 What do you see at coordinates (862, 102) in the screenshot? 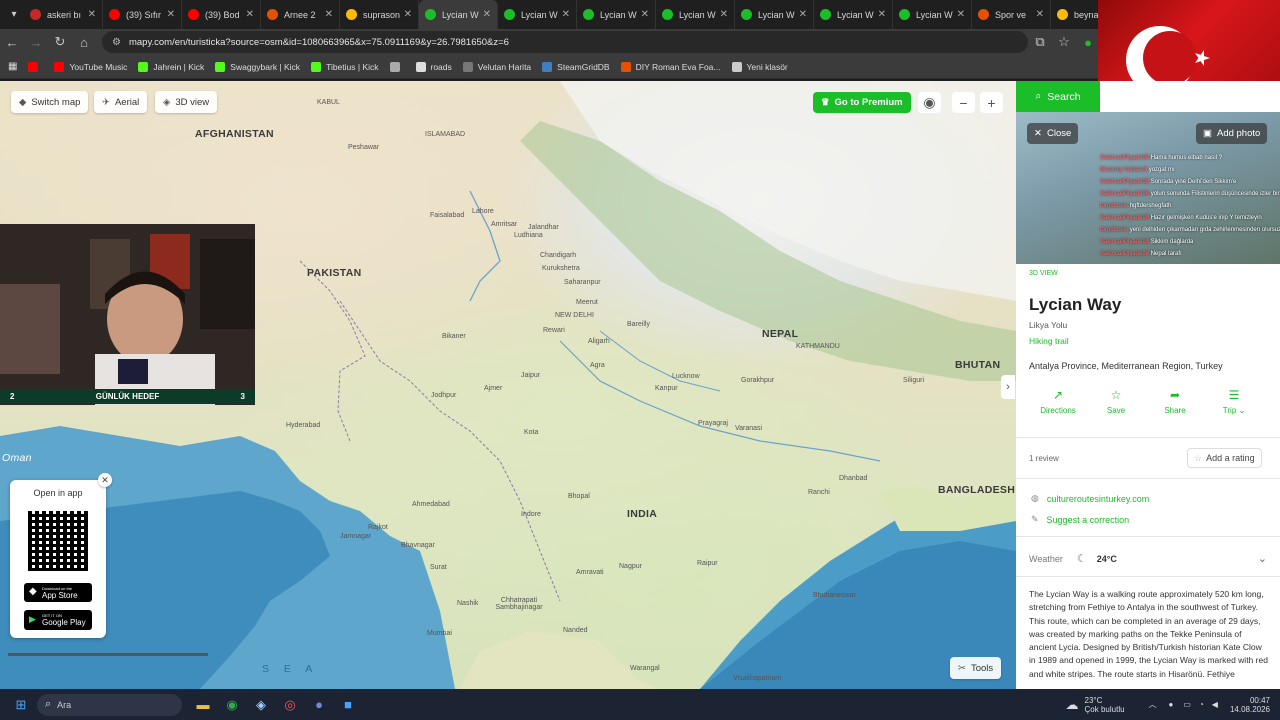
I see `go-to-premium-button: ♛ Go to Premium` at bounding box center [862, 102].